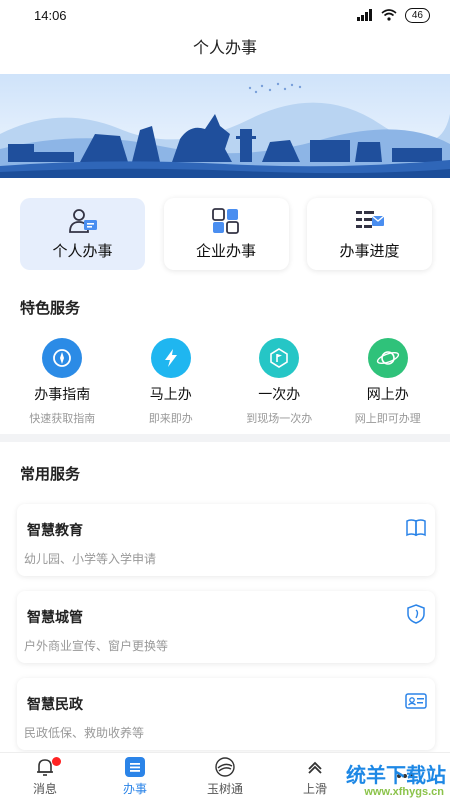  I want to click on wifi-icon, so click(389, 15).